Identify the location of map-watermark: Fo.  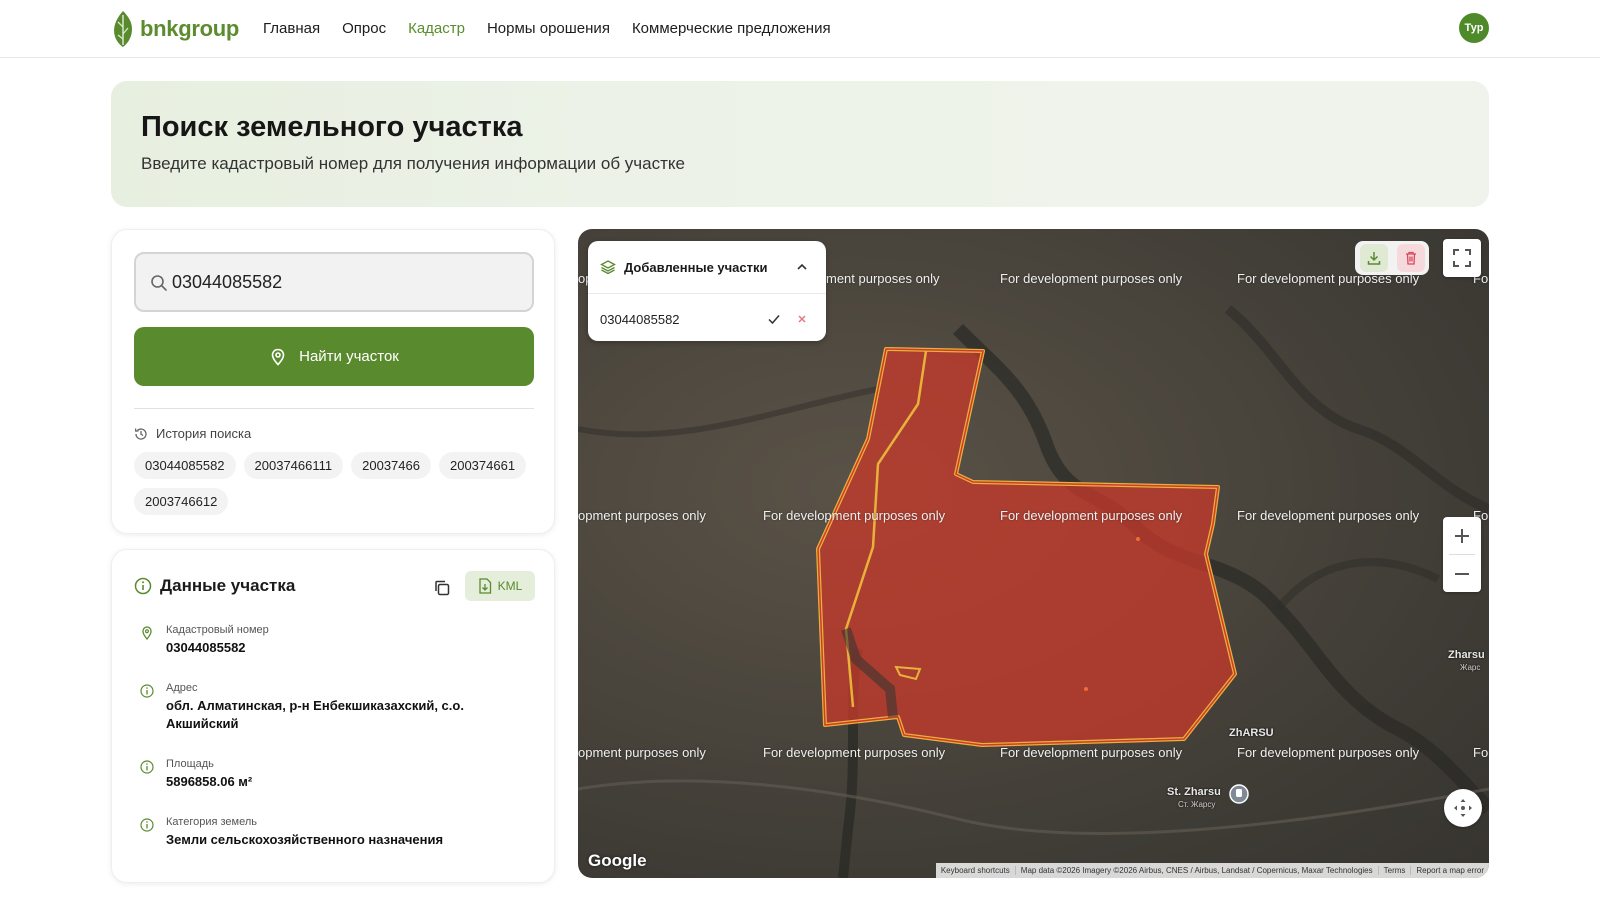
(1481, 752).